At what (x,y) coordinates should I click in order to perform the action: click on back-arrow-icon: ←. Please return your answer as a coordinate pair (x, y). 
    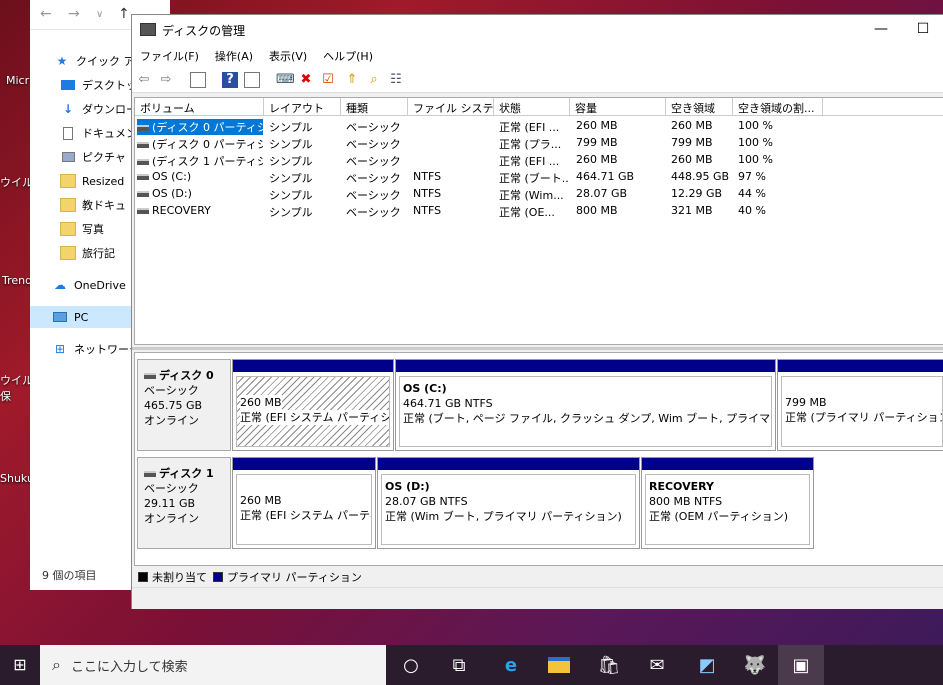
    Looking at the image, I should click on (46, 14).